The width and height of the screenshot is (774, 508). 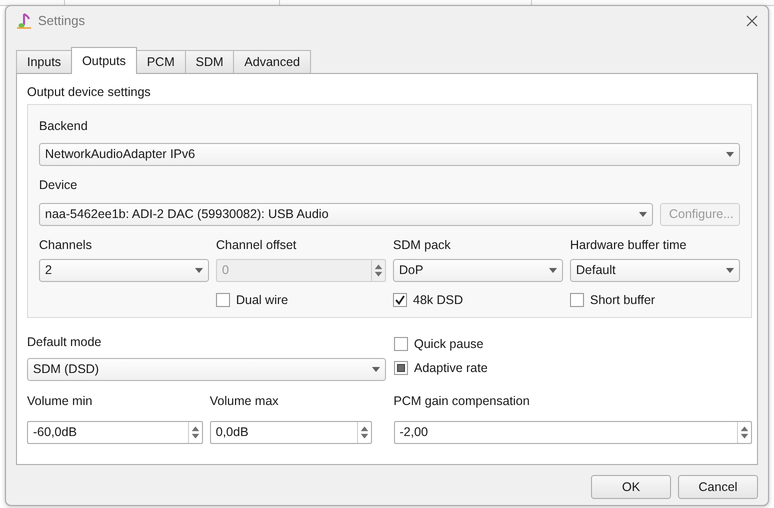 What do you see at coordinates (104, 60) in the screenshot?
I see `tab: Outputs` at bounding box center [104, 60].